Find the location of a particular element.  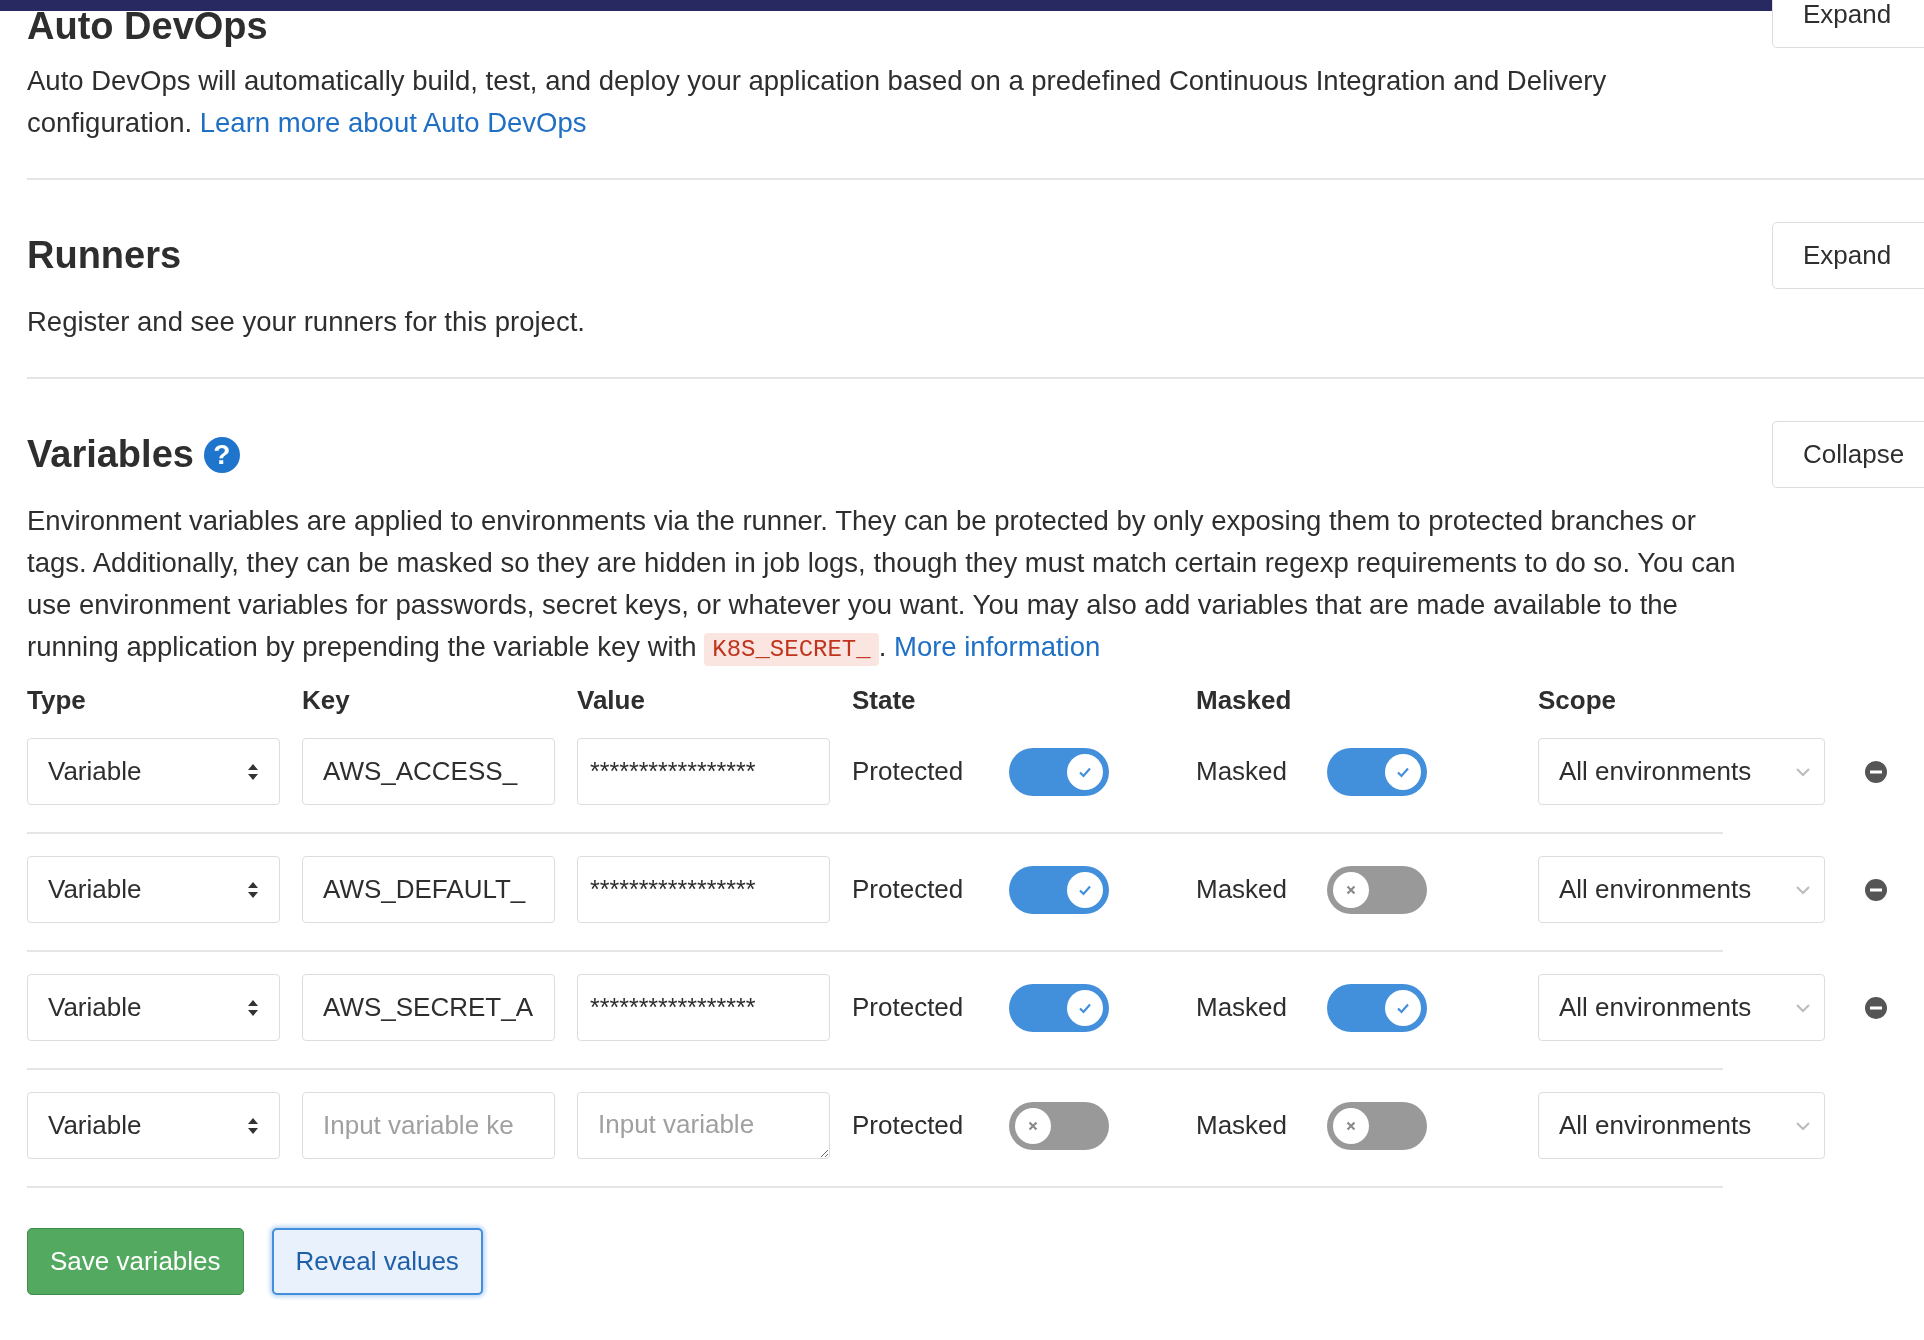

section-description: Register and see your runners for this project. is located at coordinates (306, 322).